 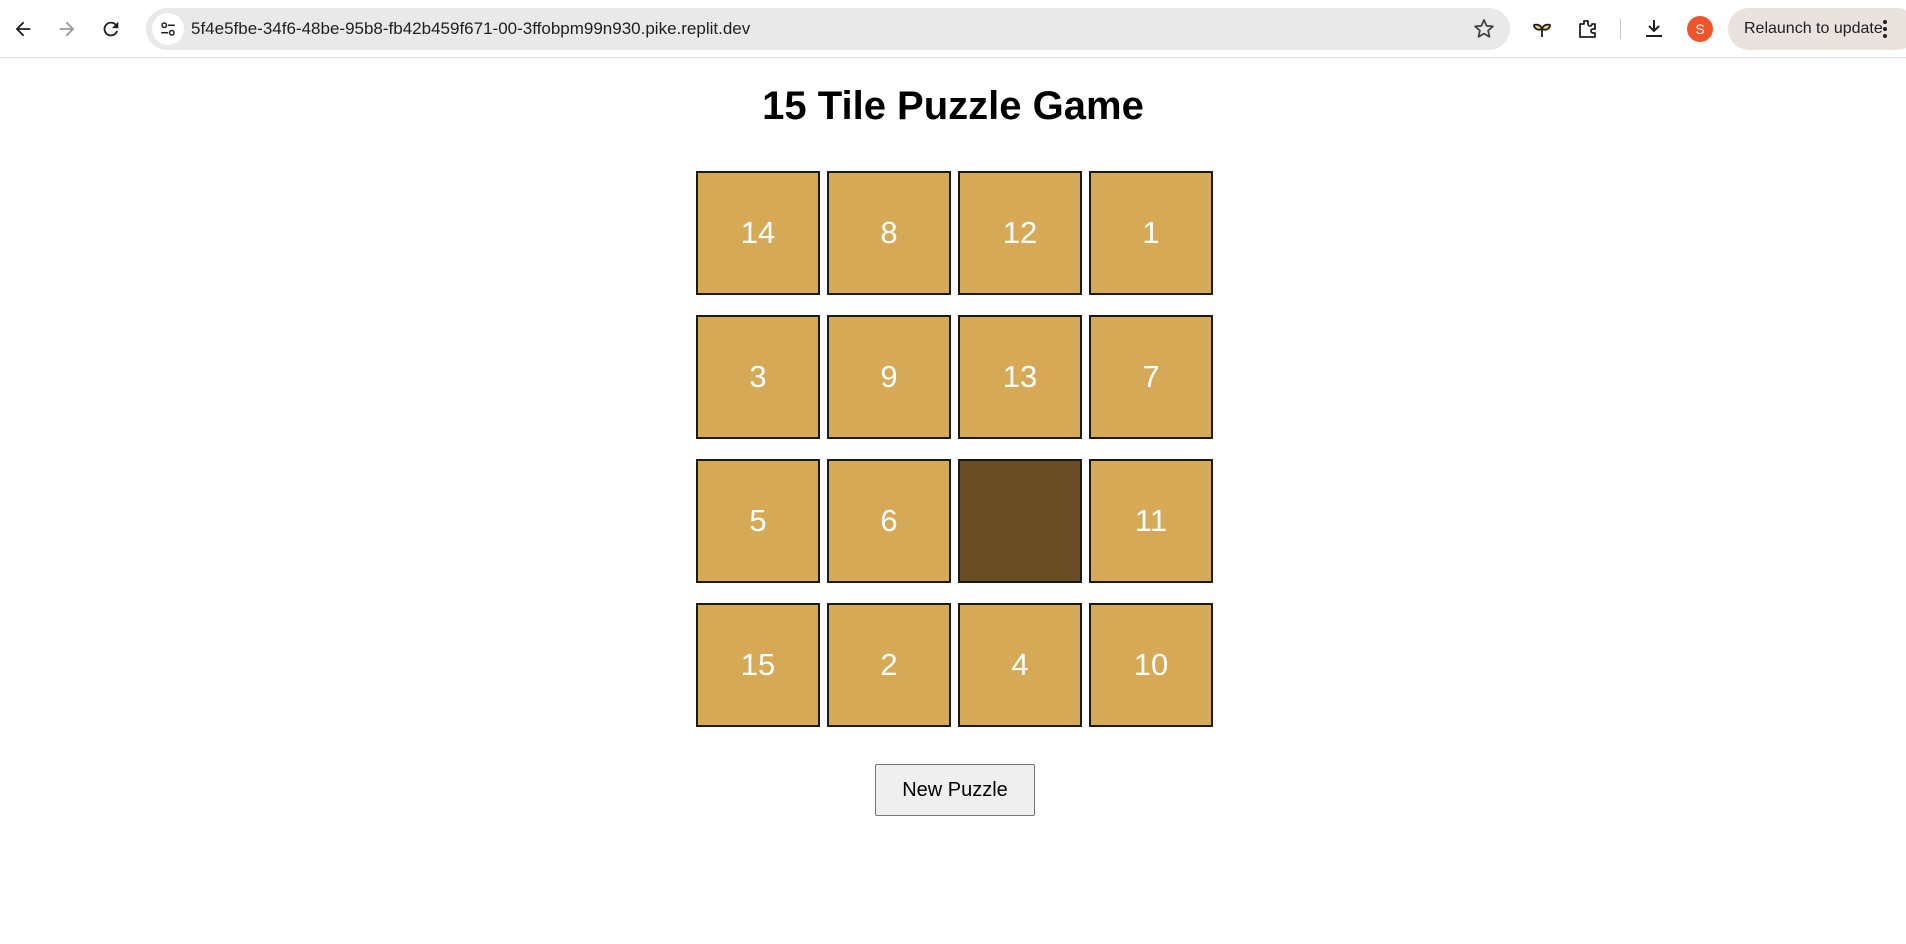 I want to click on site-info-button, so click(x=168, y=29).